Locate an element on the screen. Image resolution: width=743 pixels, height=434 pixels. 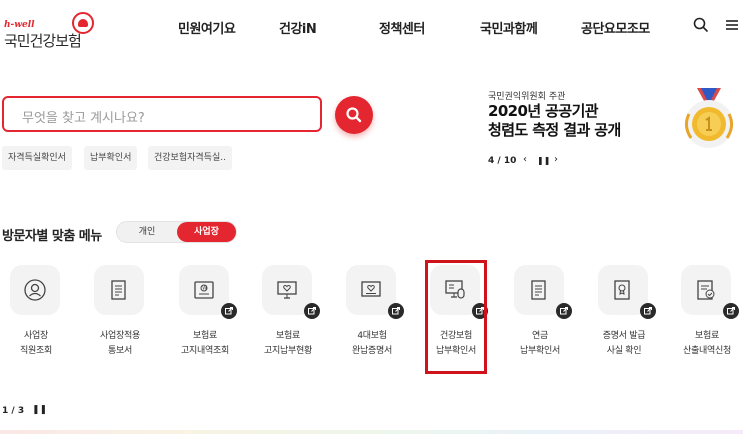
search-input: 무엇을 찾고 계시나요? is located at coordinates (162, 114).